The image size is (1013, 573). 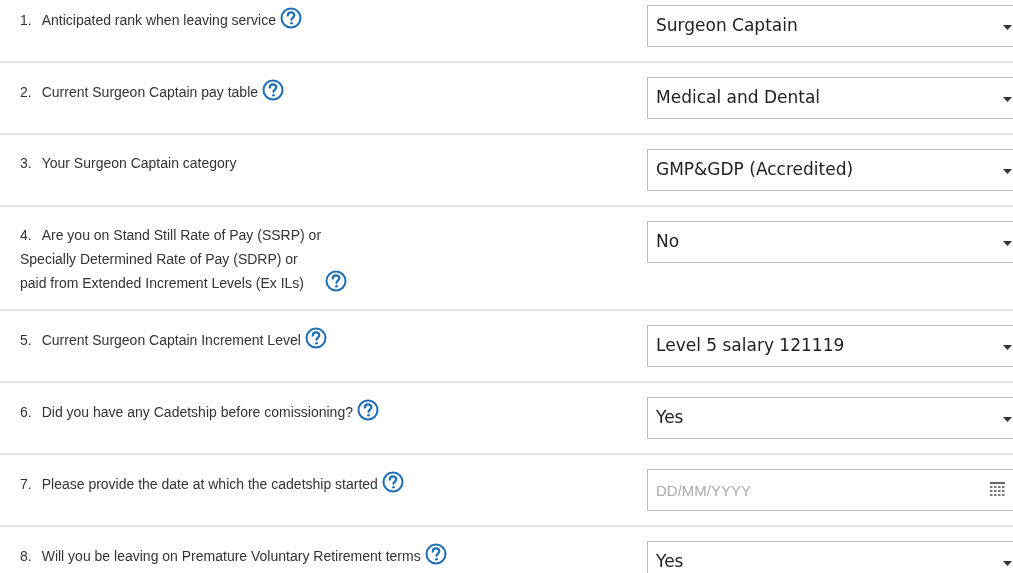 I want to click on date-field: DD/MM/YYYY, so click(x=830, y=490).